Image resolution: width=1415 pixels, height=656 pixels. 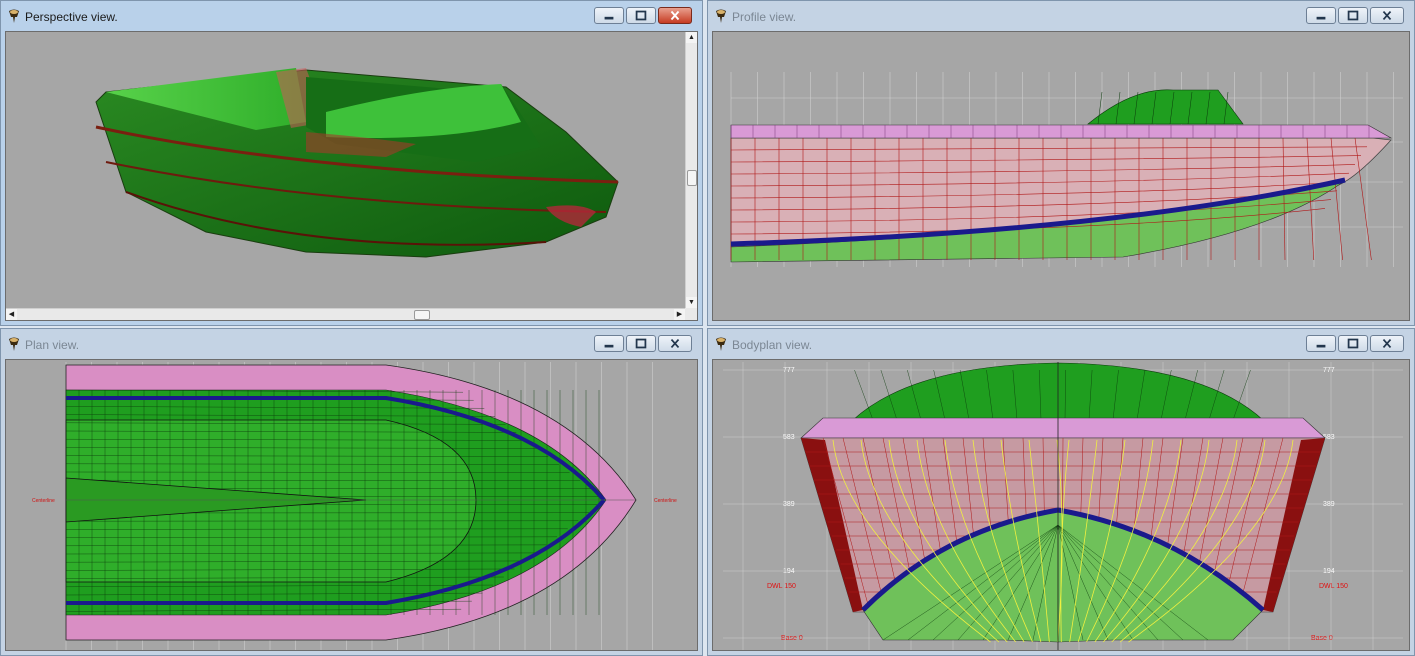 I want to click on centerline-label-left: Centerline, so click(x=43, y=501).